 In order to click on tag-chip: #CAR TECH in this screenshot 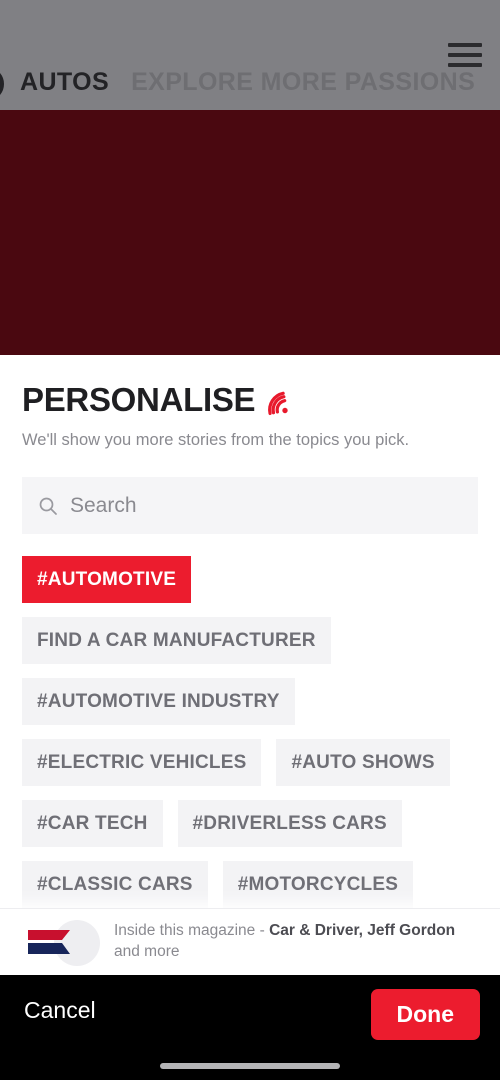, I will do `click(92, 824)`.